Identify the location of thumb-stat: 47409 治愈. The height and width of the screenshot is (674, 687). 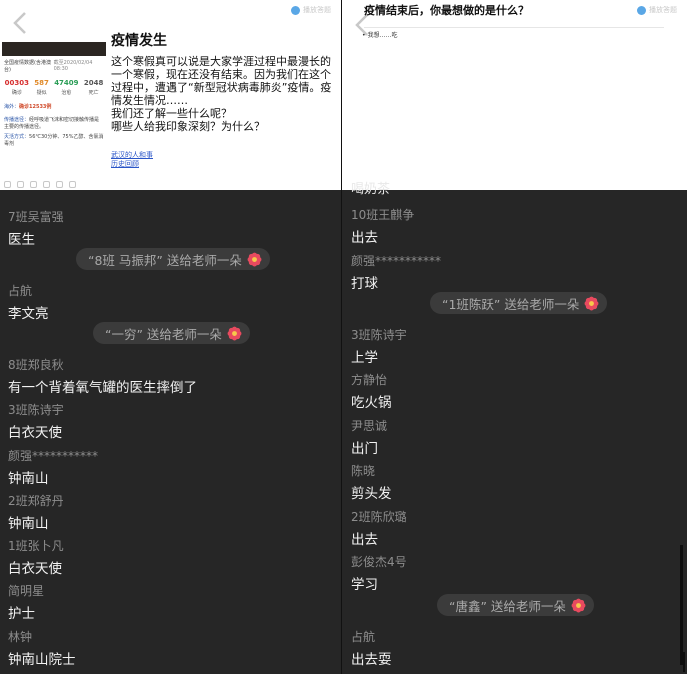
(66, 87).